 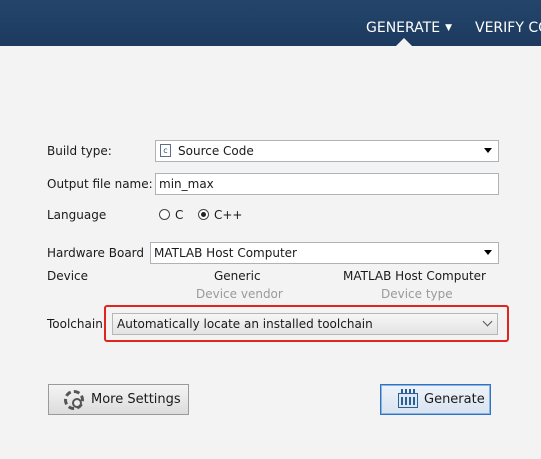 I want to click on tab-verify-label: VERIFY CO, so click(x=508, y=28).